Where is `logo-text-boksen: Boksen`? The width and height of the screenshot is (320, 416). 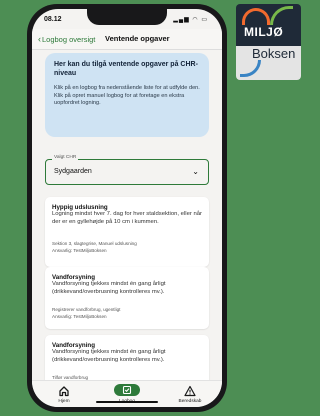 logo-text-boksen: Boksen is located at coordinates (274, 53).